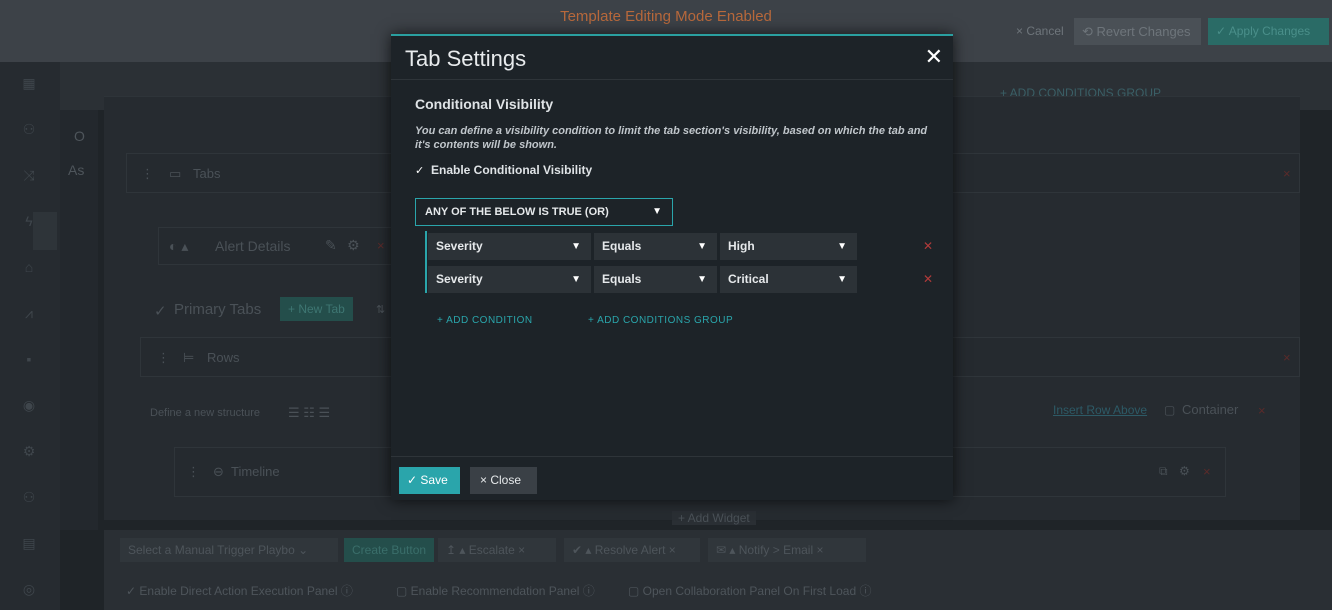 This screenshot has width=1332, height=610. I want to click on condition-value-select: High ▼, so click(788, 246).